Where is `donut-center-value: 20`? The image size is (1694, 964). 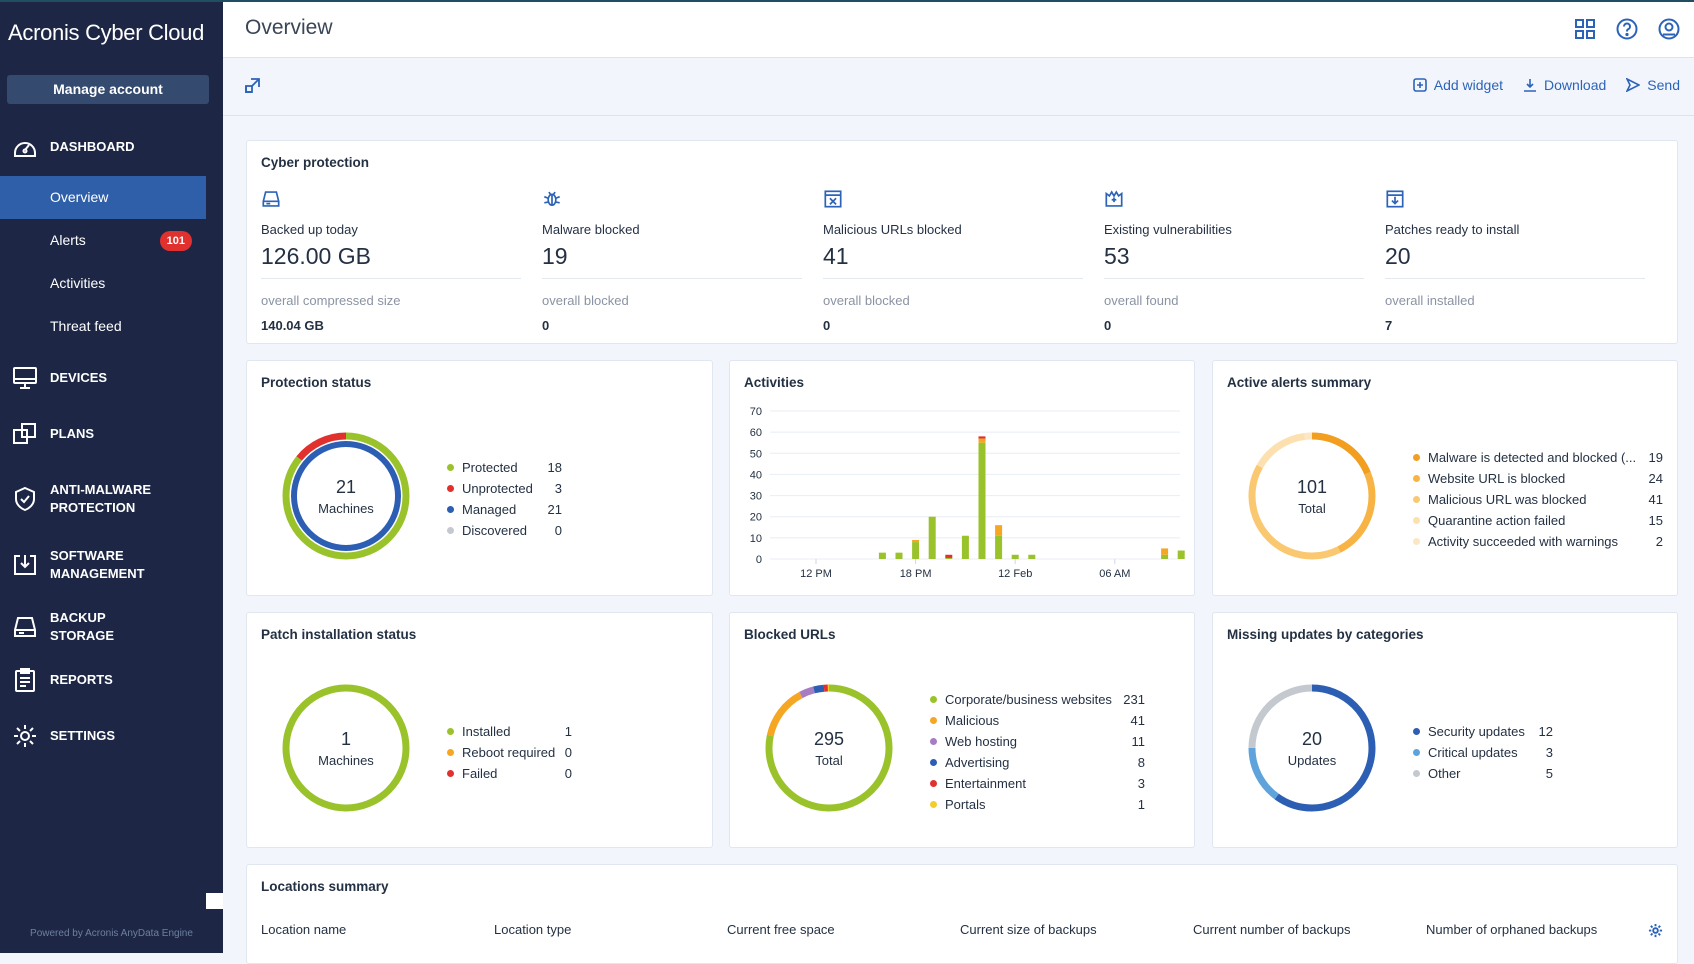
donut-center-value: 20 is located at coordinates (1312, 738).